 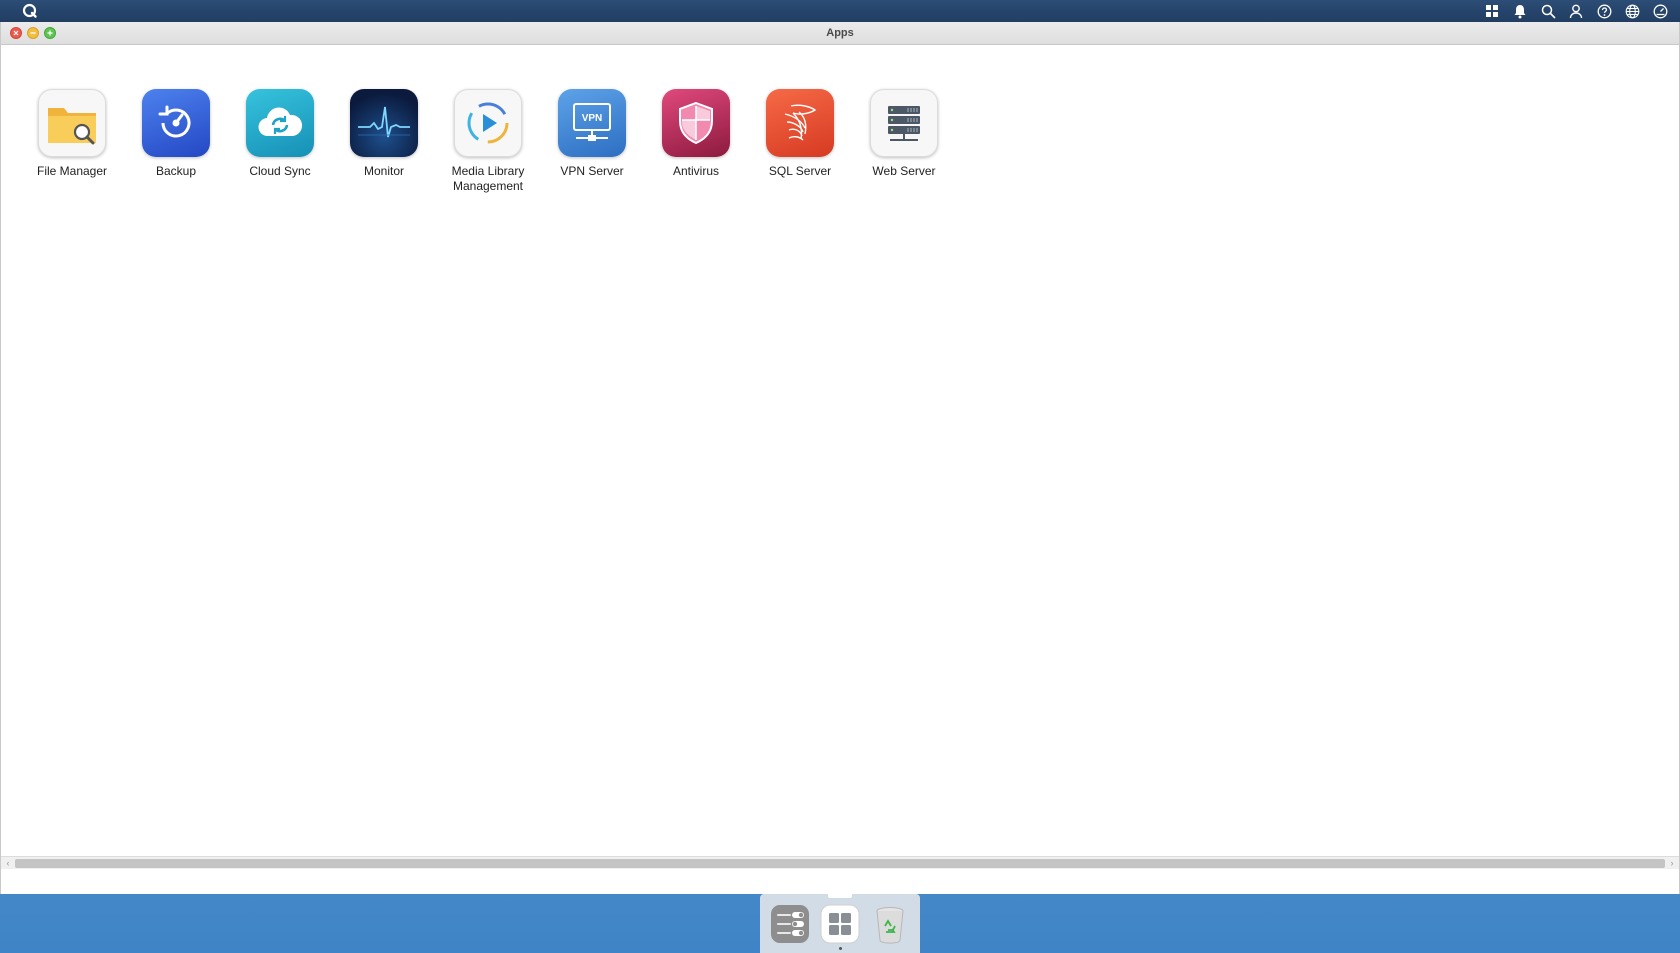 I want to click on app-label: Monitor, so click(x=383, y=171).